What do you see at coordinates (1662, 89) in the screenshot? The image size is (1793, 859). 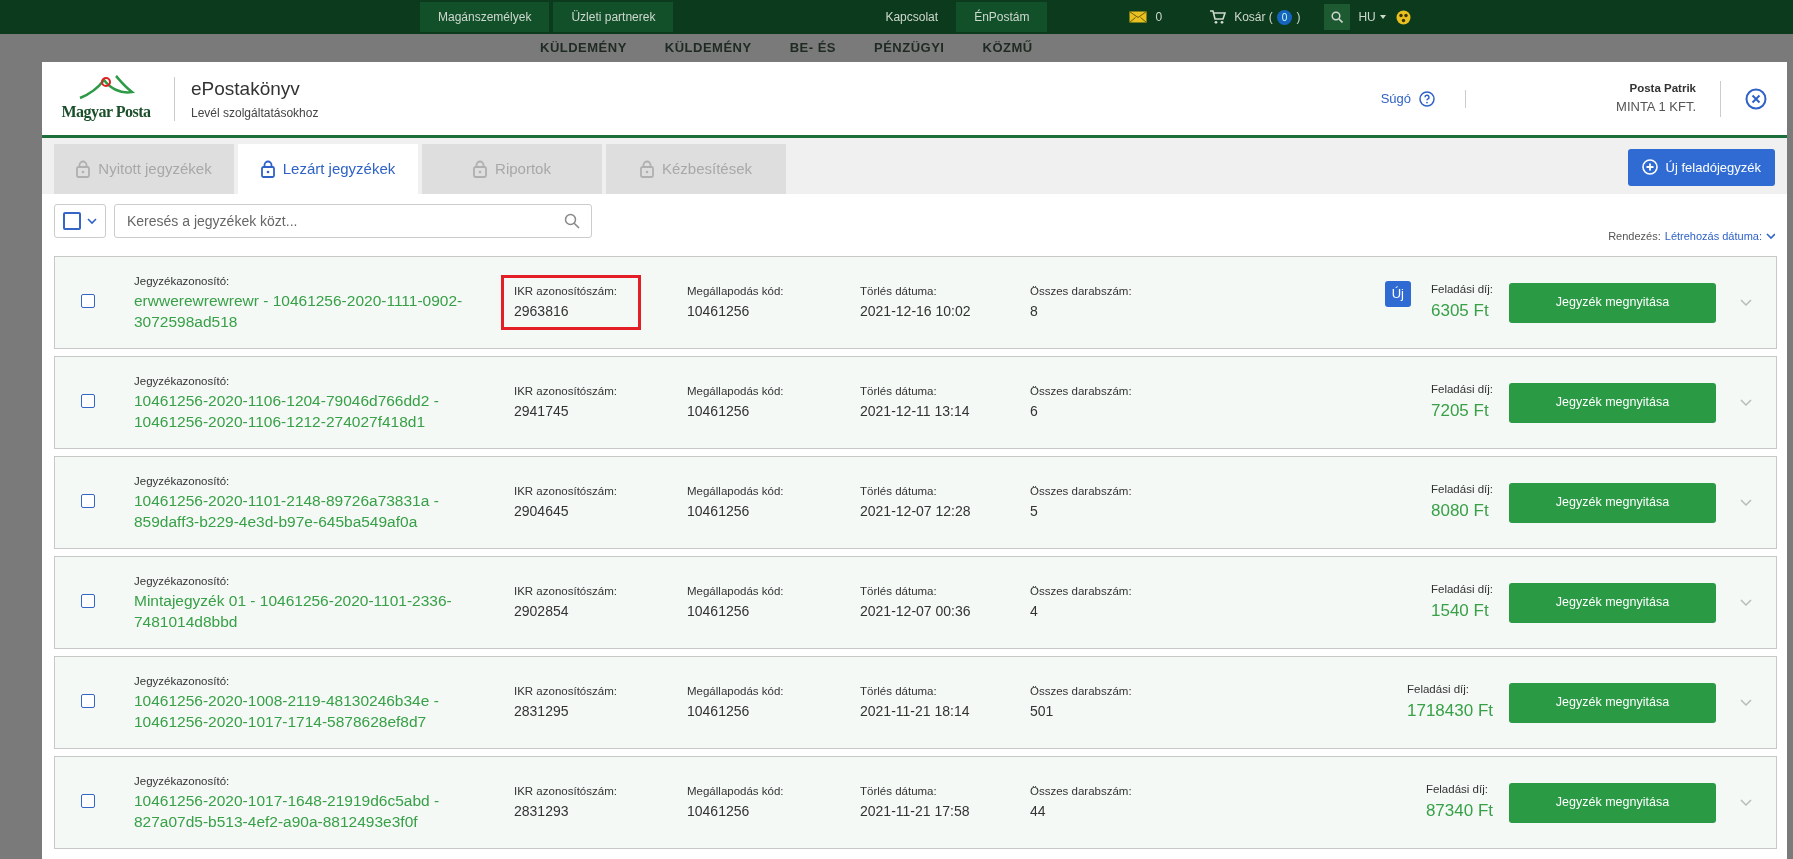 I see `user-name: Posta Patrik` at bounding box center [1662, 89].